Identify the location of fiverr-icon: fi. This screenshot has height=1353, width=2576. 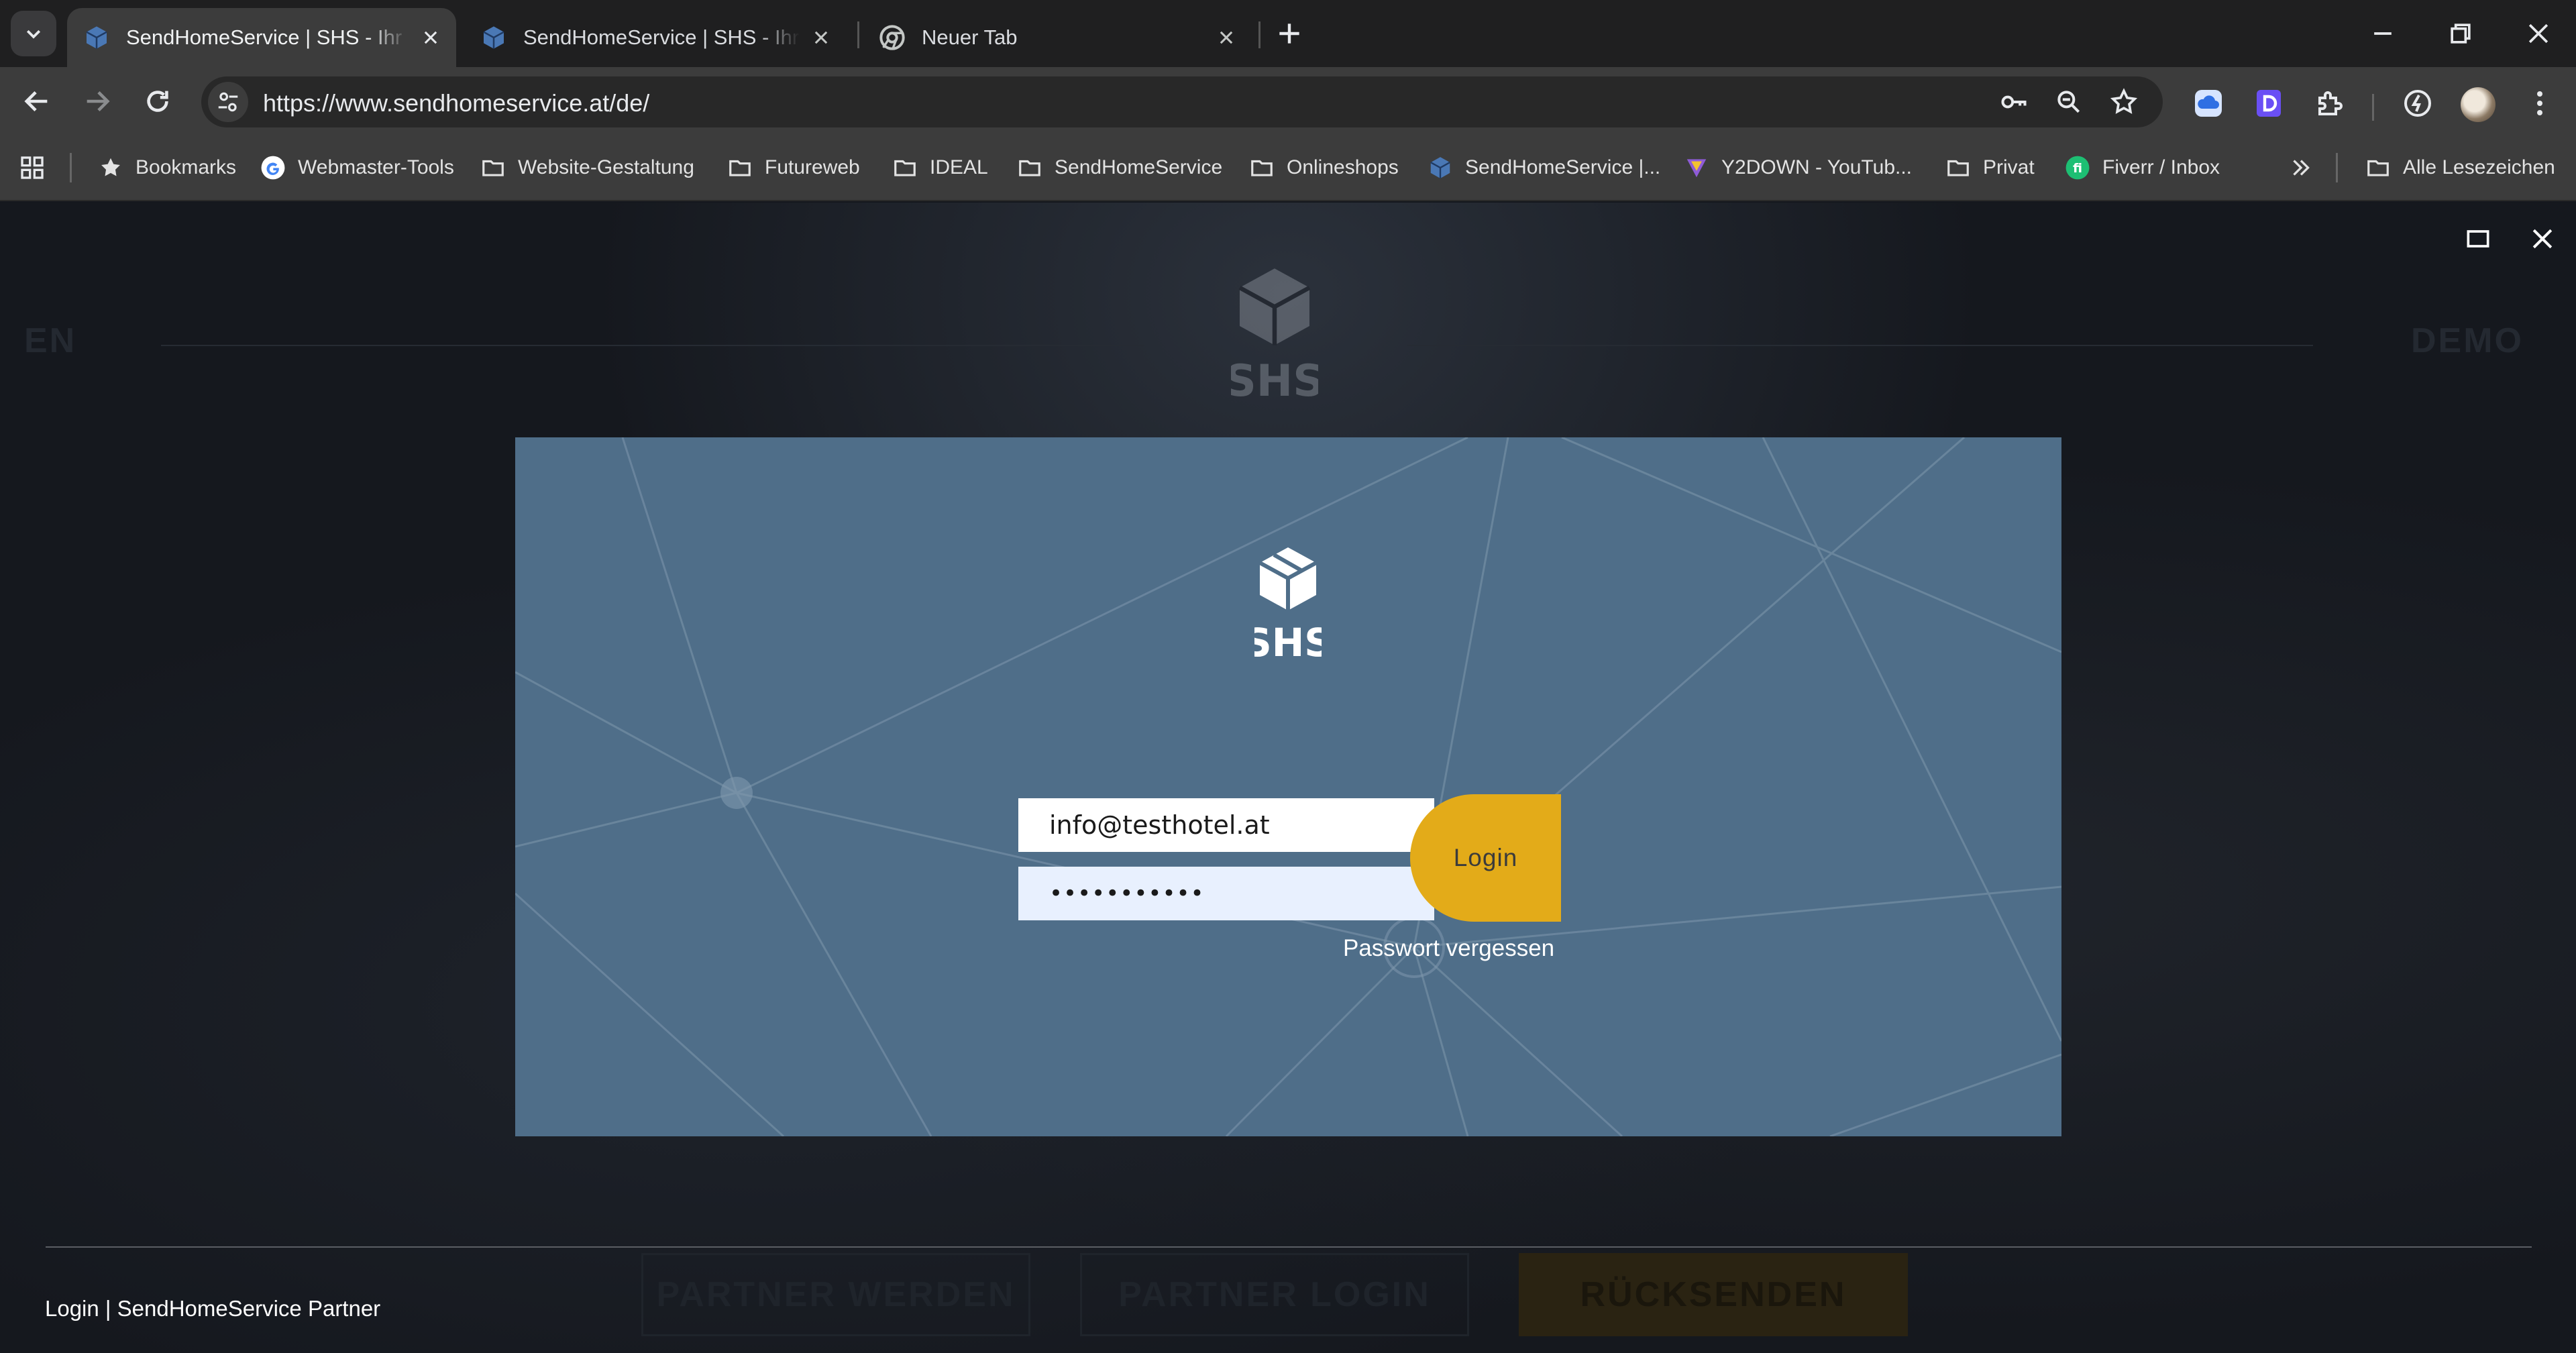
(2077, 168).